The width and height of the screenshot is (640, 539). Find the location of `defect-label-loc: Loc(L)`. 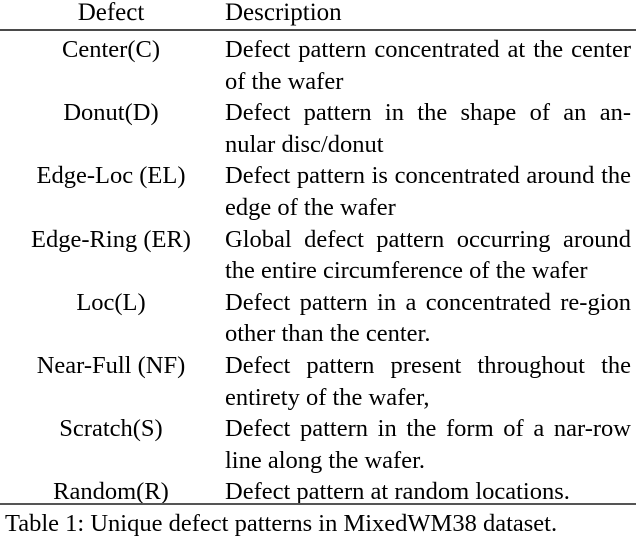

defect-label-loc: Loc(L) is located at coordinates (111, 302).